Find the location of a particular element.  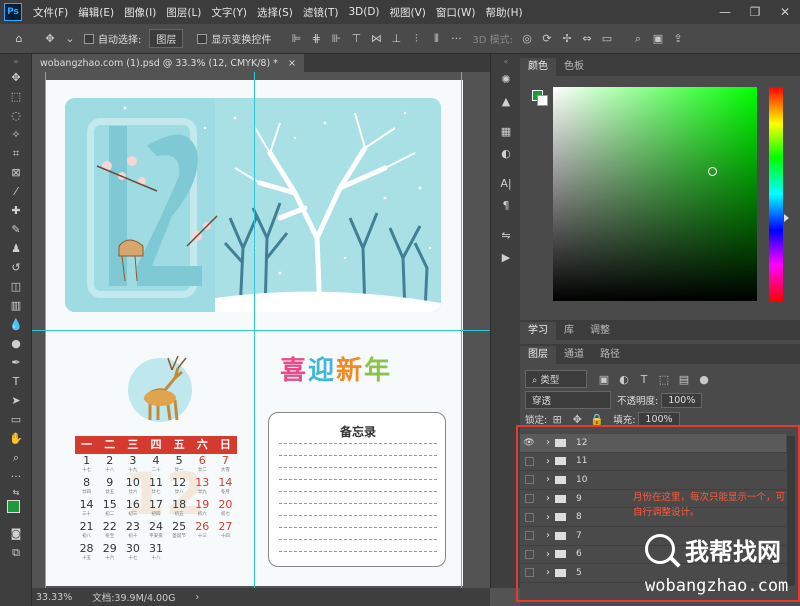

lock-all-icon: 🔒 is located at coordinates (597, 419).